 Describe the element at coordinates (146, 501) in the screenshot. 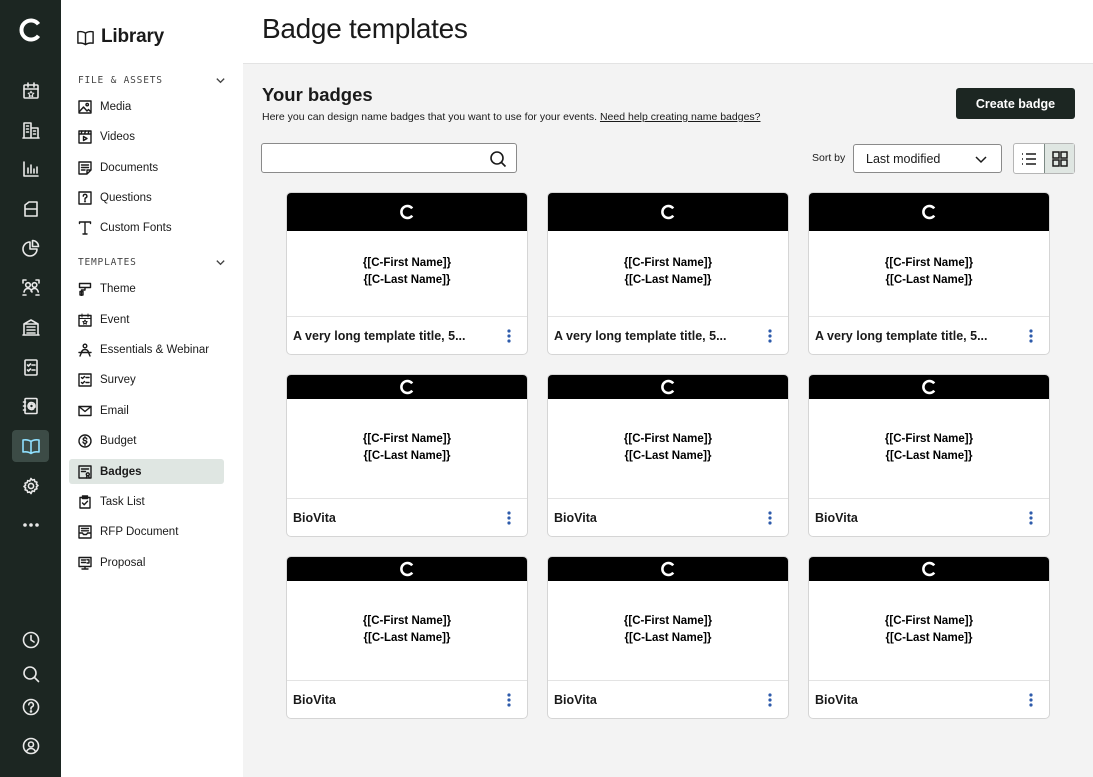

I see `nav-item-task-list: Task List` at that location.